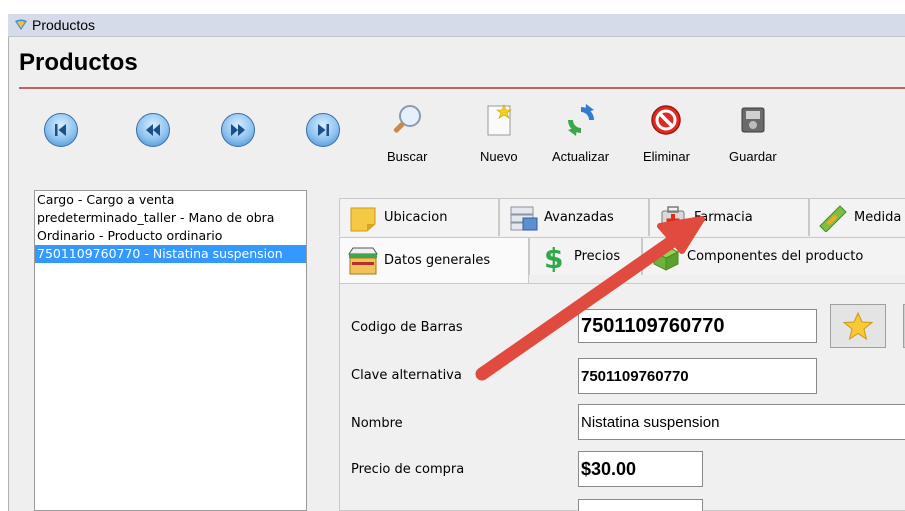  What do you see at coordinates (723, 217) in the screenshot?
I see `tab-farmacia-label: Farmacia` at bounding box center [723, 217].